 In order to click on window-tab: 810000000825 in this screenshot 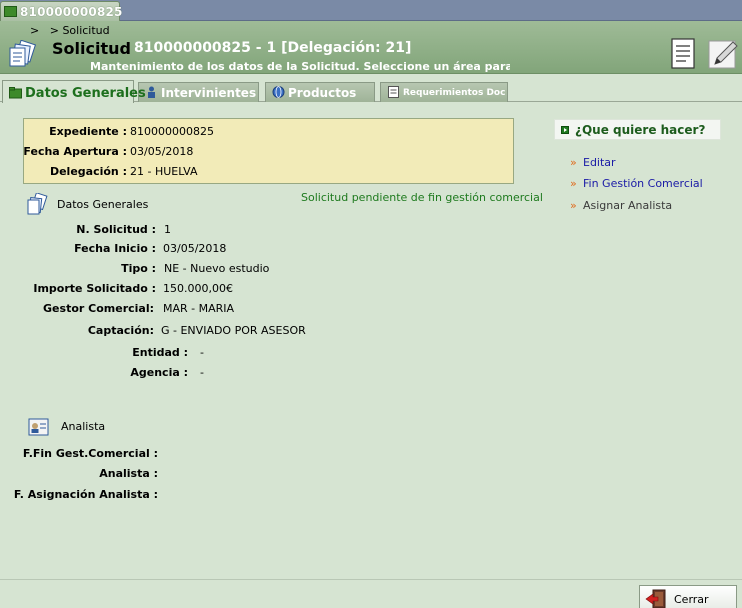, I will do `click(61, 11)`.